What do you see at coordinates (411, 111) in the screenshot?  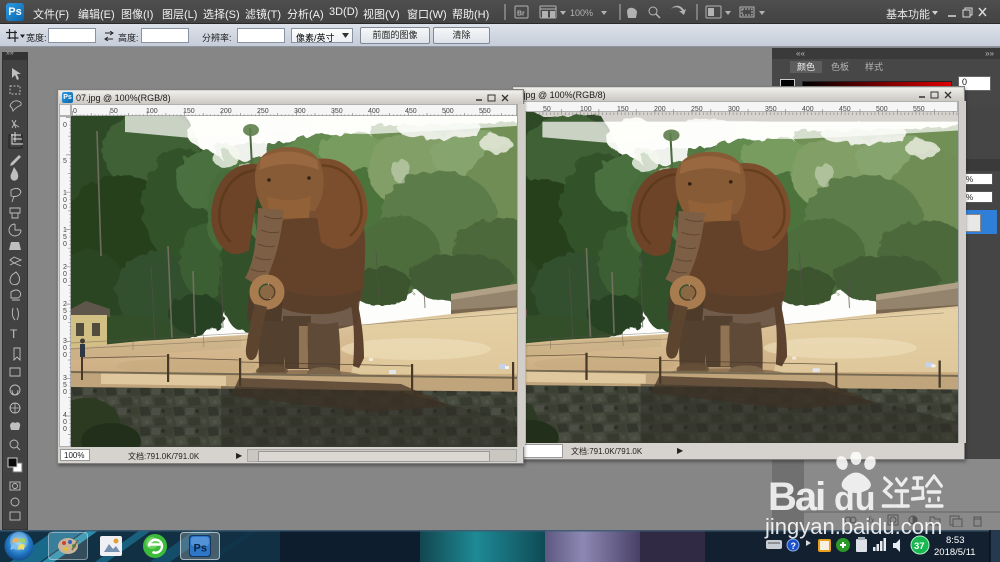 I see `svg-text: 450` at bounding box center [411, 111].